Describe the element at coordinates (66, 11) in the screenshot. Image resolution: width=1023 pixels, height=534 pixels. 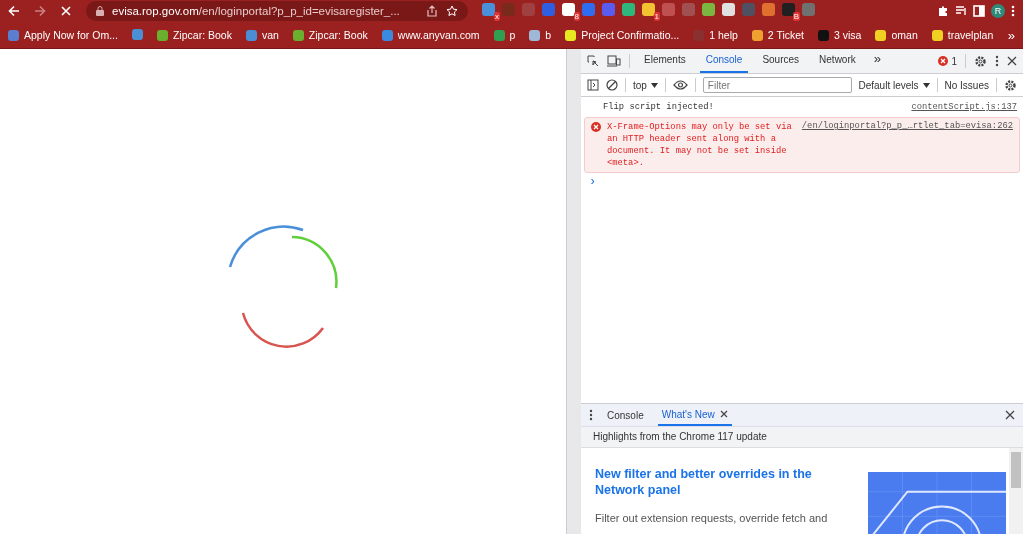
I see `stop-icon` at that location.